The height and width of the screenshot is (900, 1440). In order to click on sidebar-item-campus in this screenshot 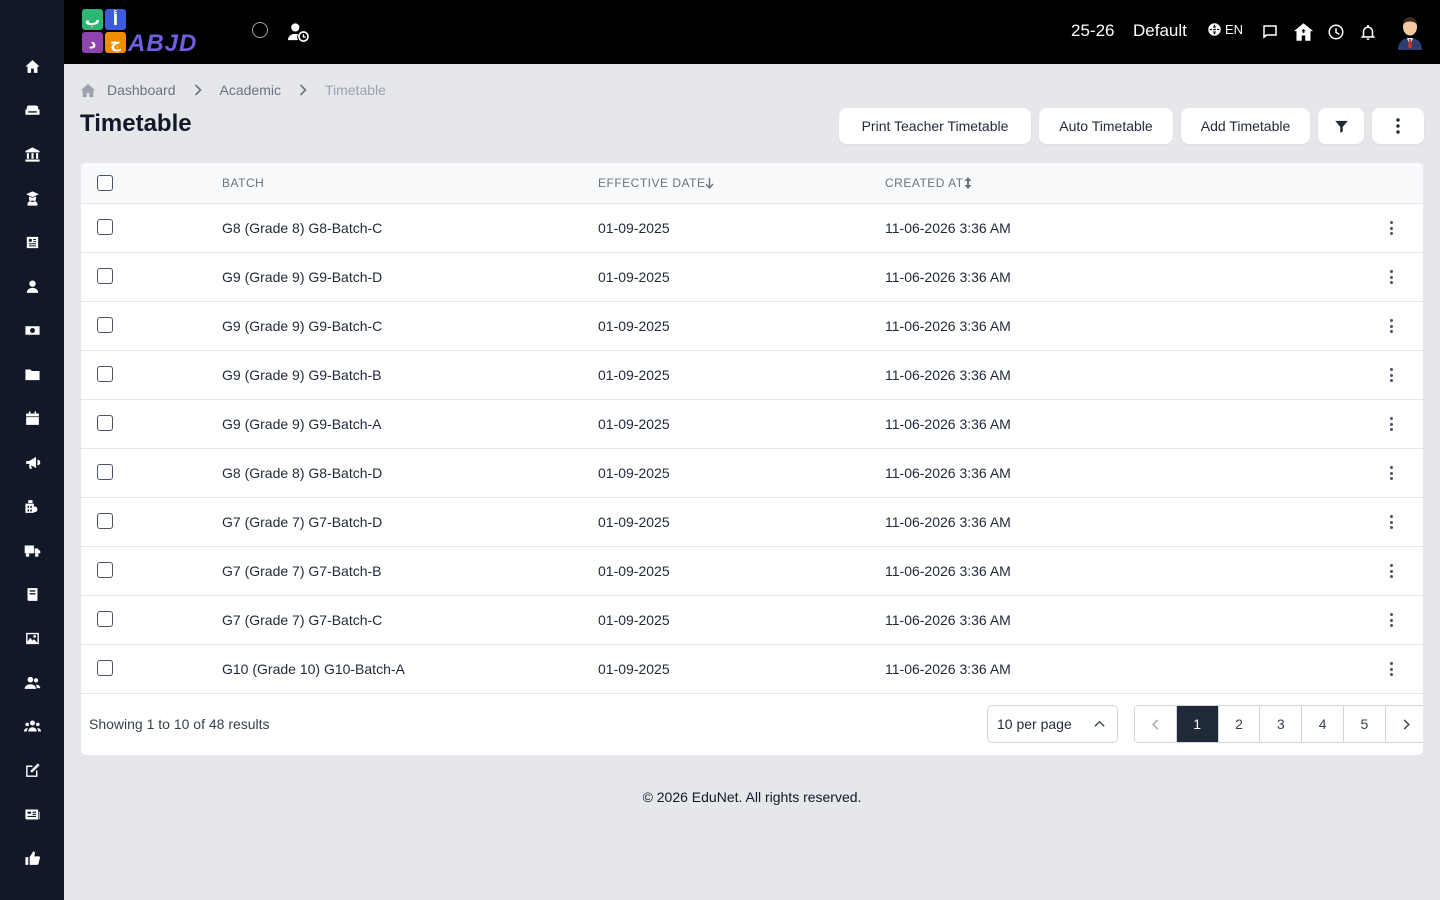, I will do `click(32, 506)`.